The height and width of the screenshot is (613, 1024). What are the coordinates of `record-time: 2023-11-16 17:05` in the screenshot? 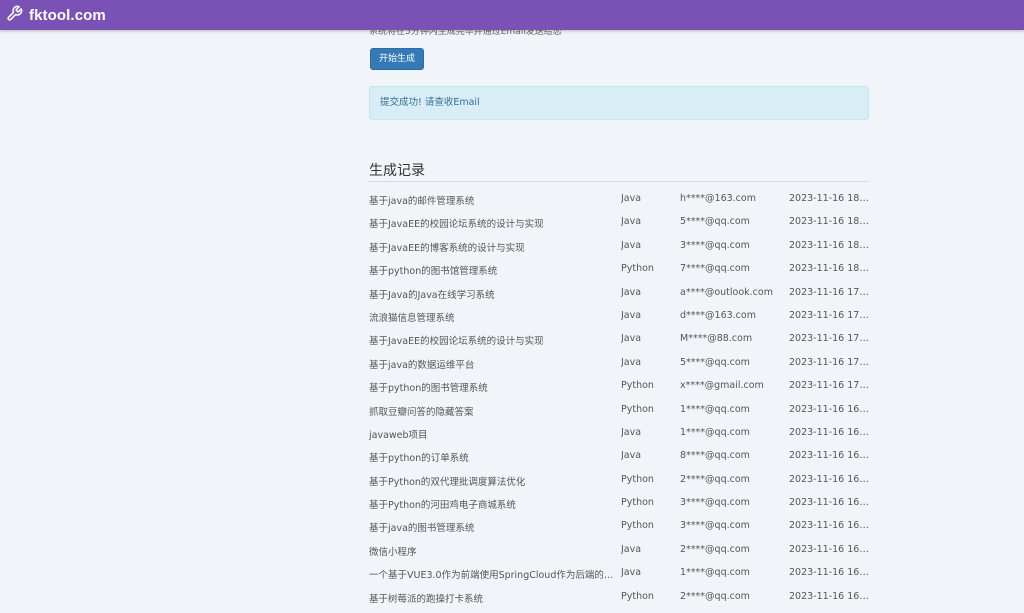 It's located at (829, 362).